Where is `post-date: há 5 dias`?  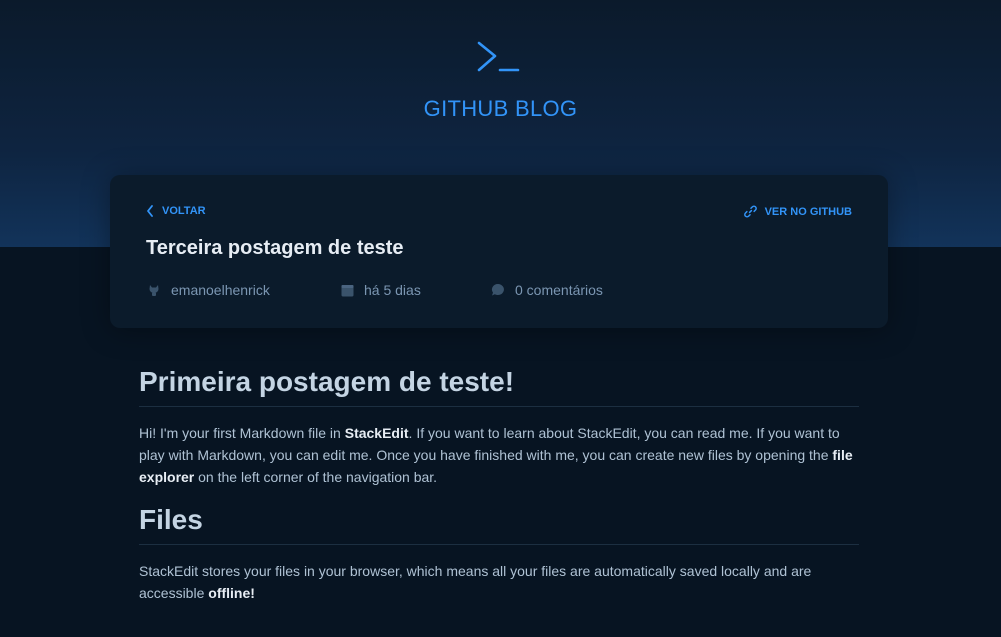 post-date: há 5 dias is located at coordinates (381, 290).